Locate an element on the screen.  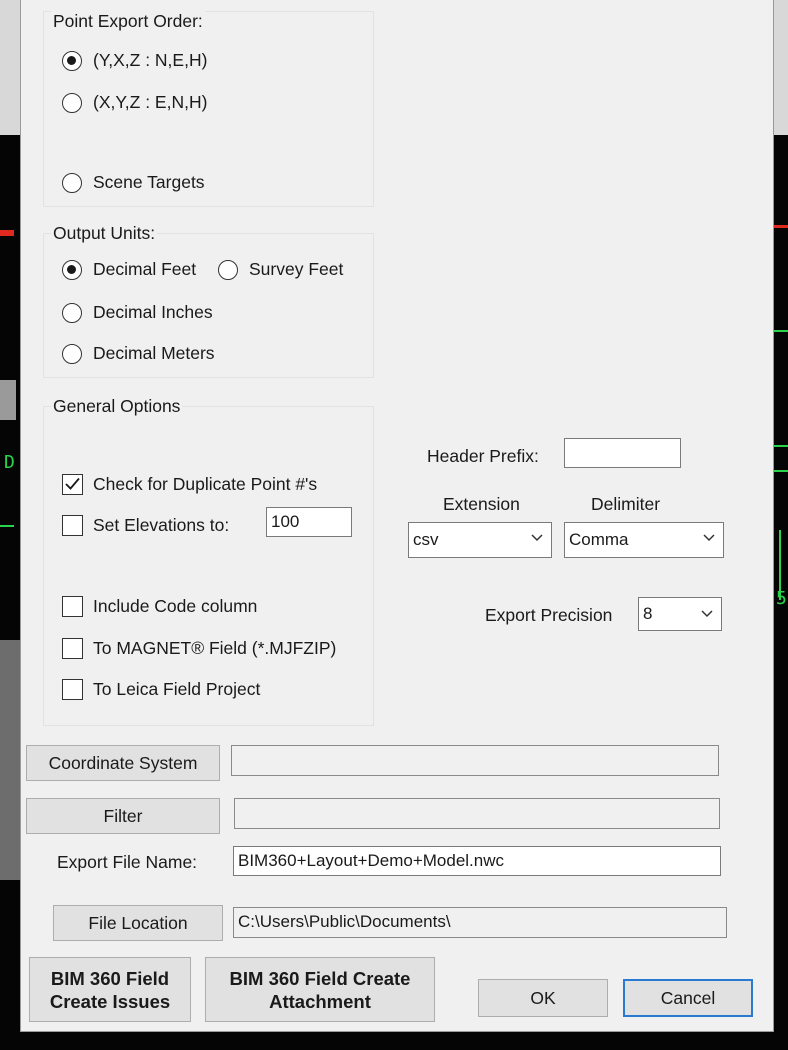
radio-scene-targets-label: Scene Targets is located at coordinates (149, 182).